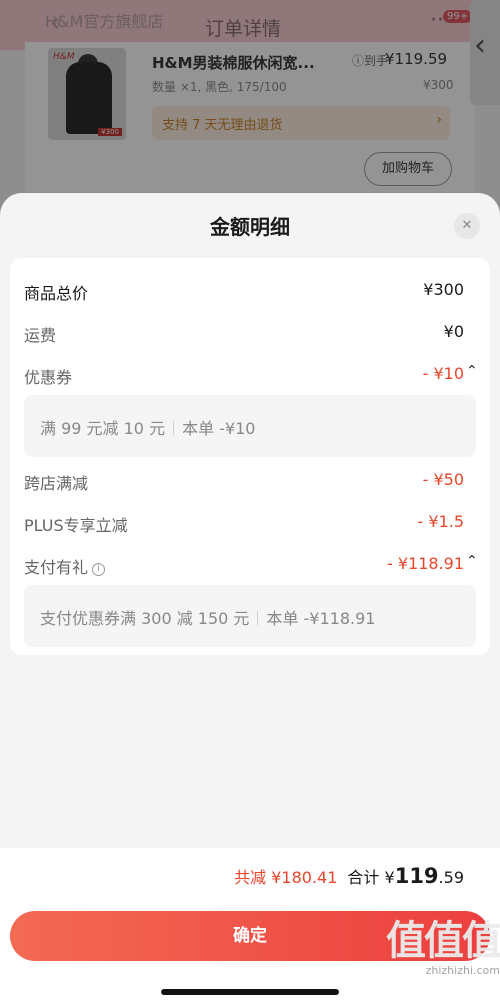  Describe the element at coordinates (250, 331) in the screenshot. I see `row-shipping: 运费 ¥0` at that location.